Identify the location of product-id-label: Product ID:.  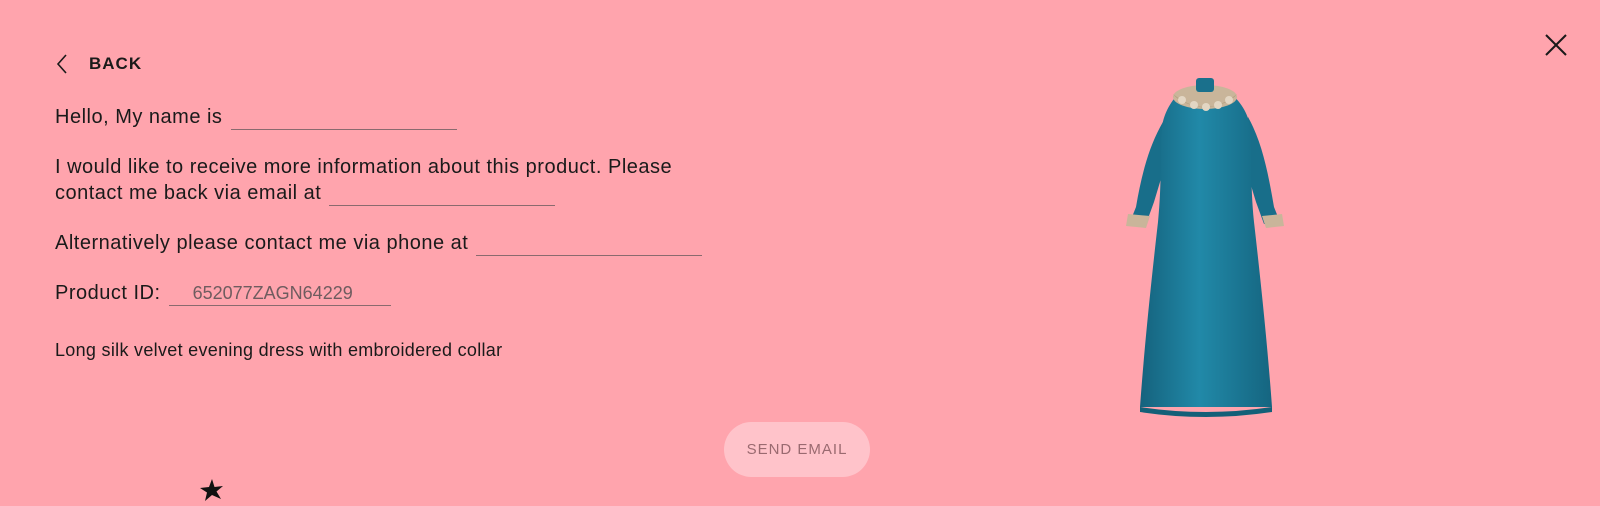
(108, 293).